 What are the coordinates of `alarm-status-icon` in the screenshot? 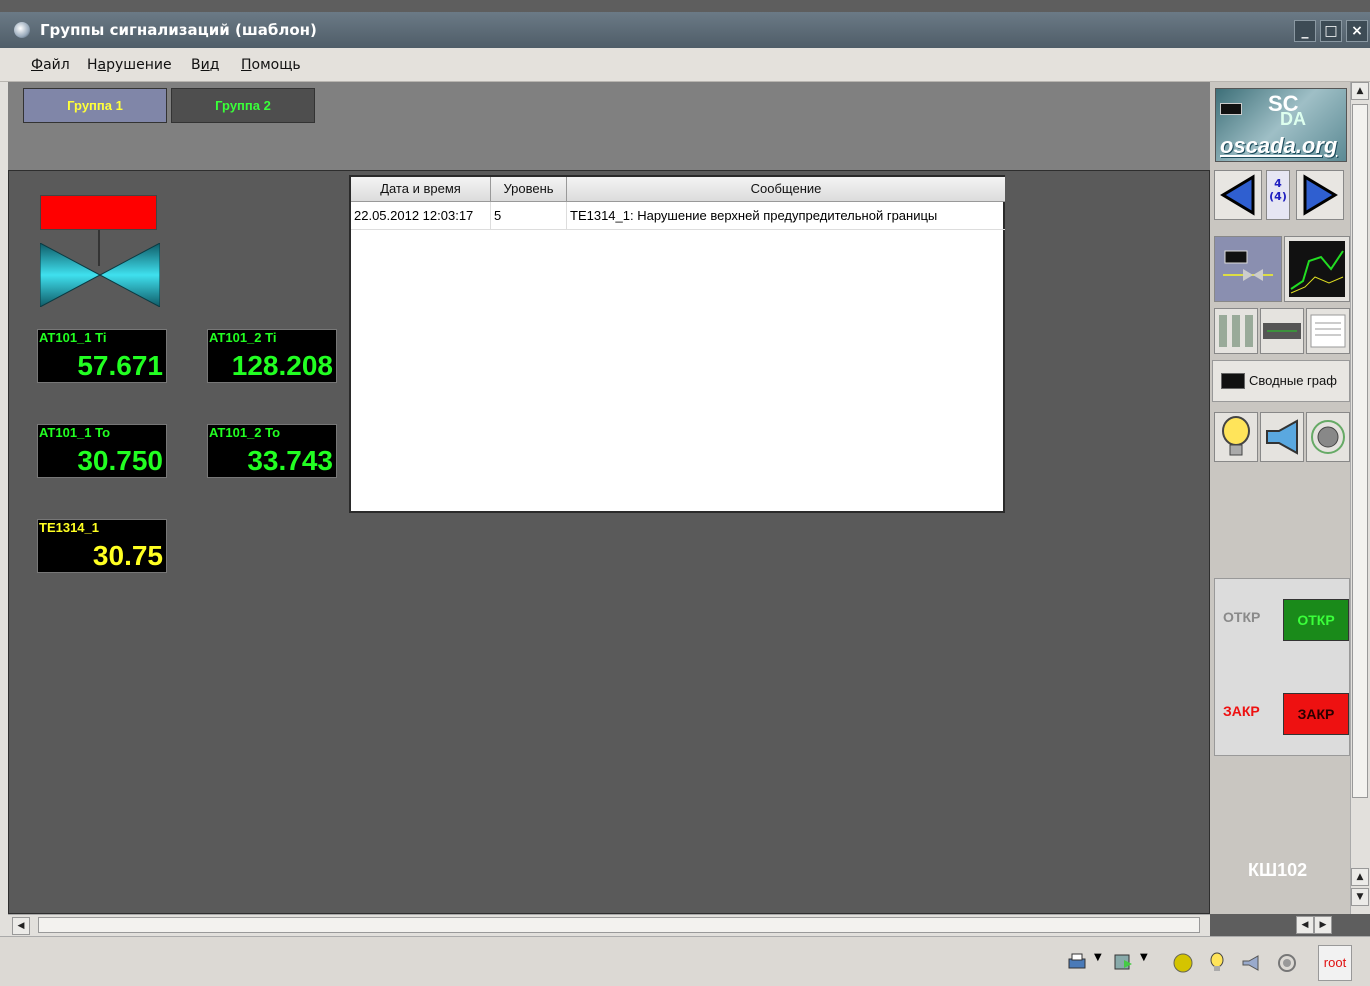 It's located at (1183, 963).